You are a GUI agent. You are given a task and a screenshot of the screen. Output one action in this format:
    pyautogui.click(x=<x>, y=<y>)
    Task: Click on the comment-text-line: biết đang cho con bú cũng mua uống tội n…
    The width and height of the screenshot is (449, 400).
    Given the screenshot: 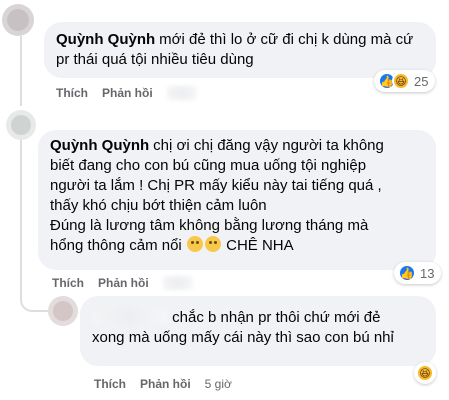 What is the action you would take?
    pyautogui.click(x=208, y=165)
    